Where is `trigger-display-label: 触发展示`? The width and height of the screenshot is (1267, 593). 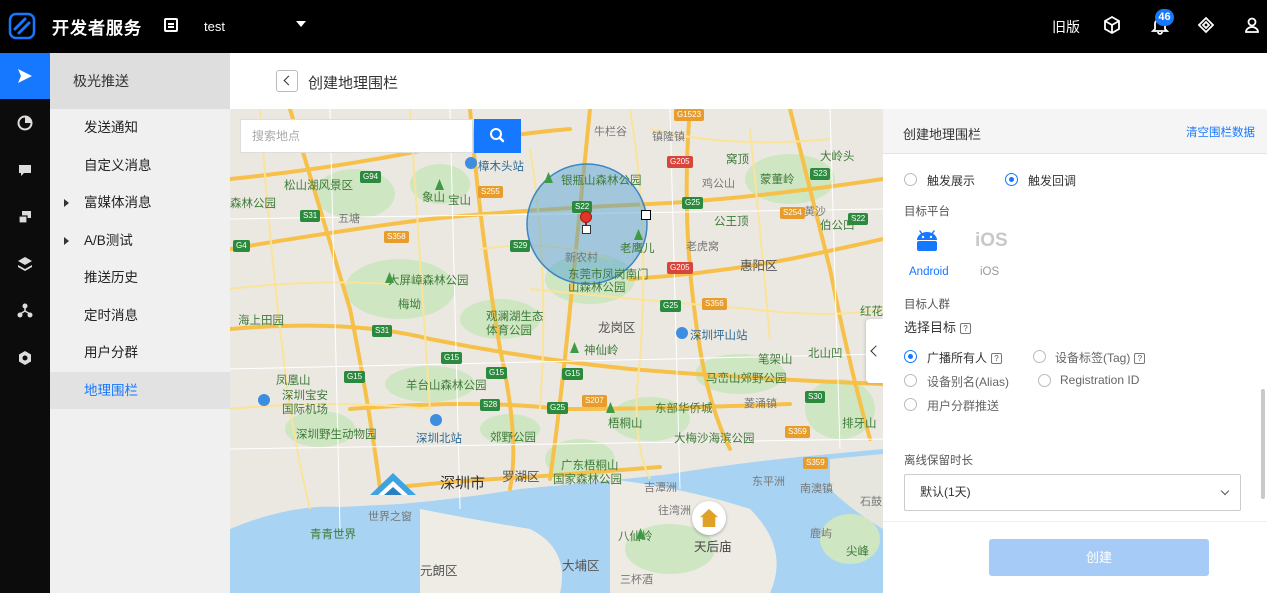 trigger-display-label: 触发展示 is located at coordinates (951, 180).